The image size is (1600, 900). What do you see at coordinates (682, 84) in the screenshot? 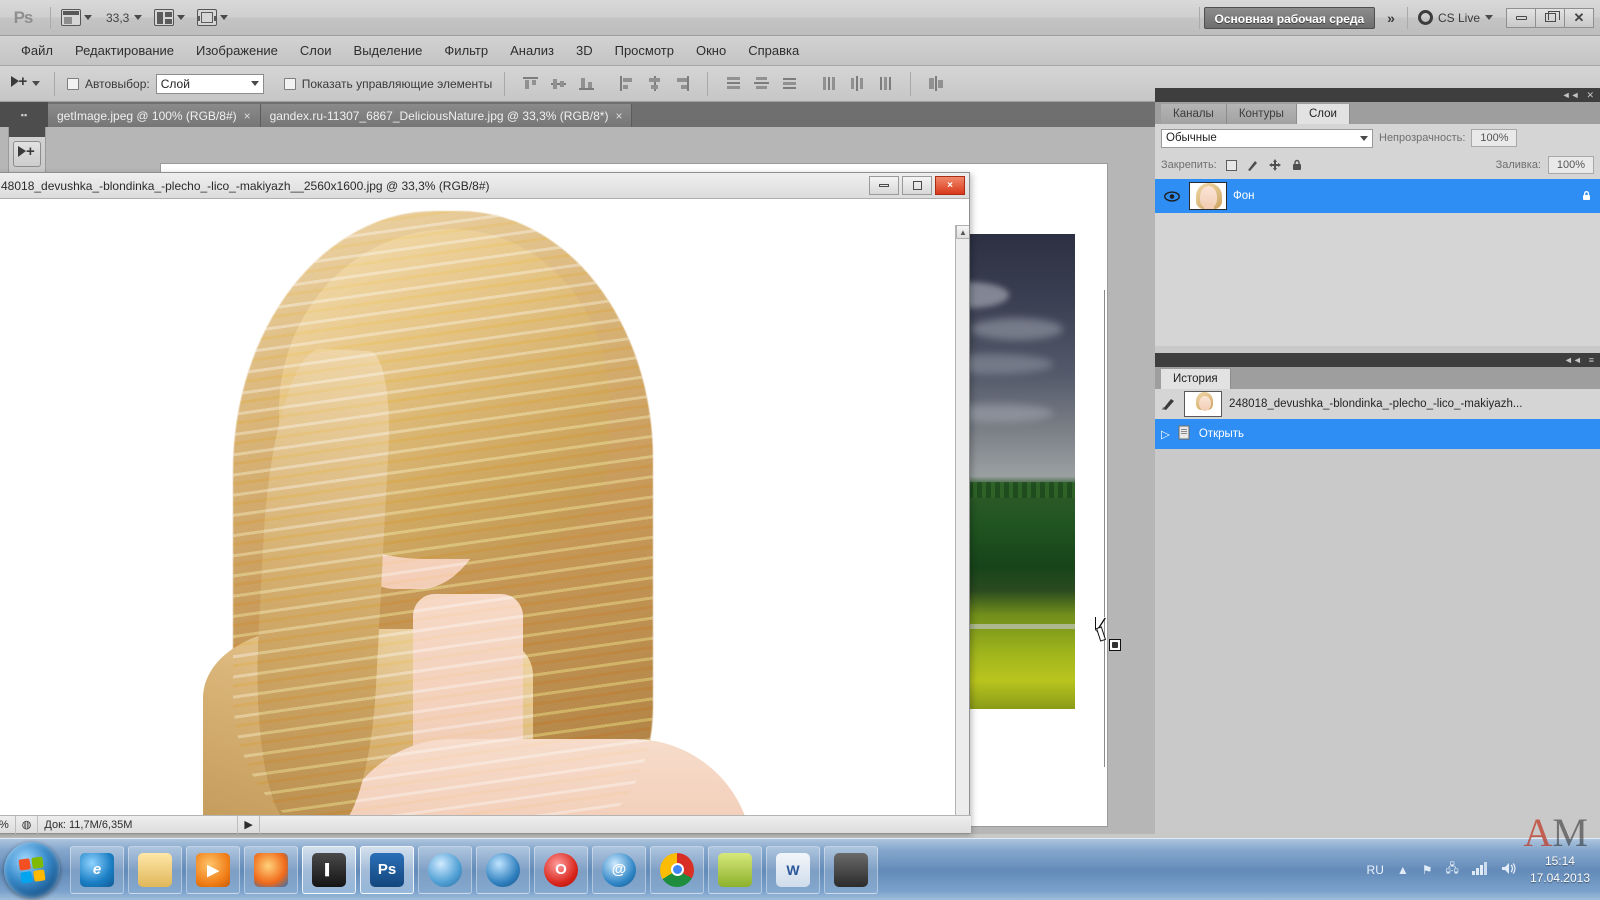
I see `align-right-edges-button` at bounding box center [682, 84].